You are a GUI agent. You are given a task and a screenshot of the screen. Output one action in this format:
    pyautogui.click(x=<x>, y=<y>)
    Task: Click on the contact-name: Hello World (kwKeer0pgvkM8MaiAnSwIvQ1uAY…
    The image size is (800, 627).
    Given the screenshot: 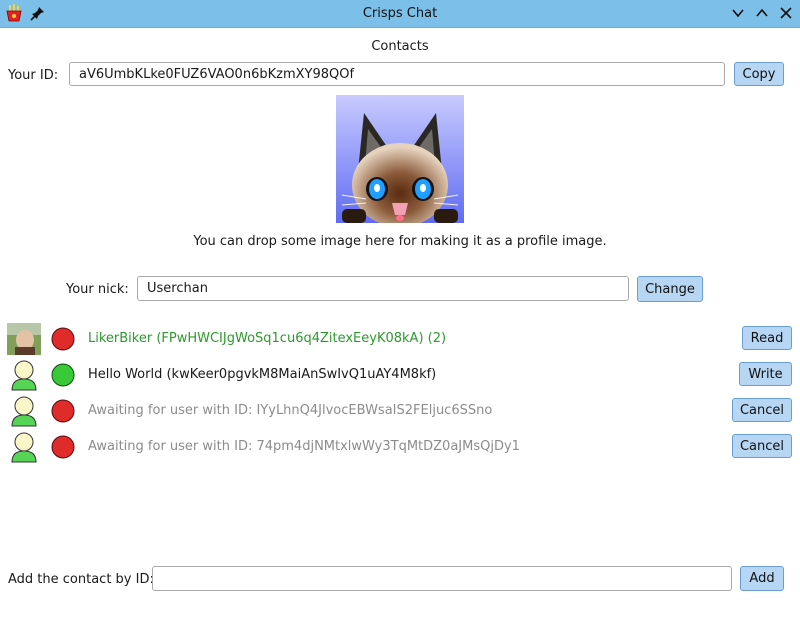 What is the action you would take?
    pyautogui.click(x=262, y=374)
    